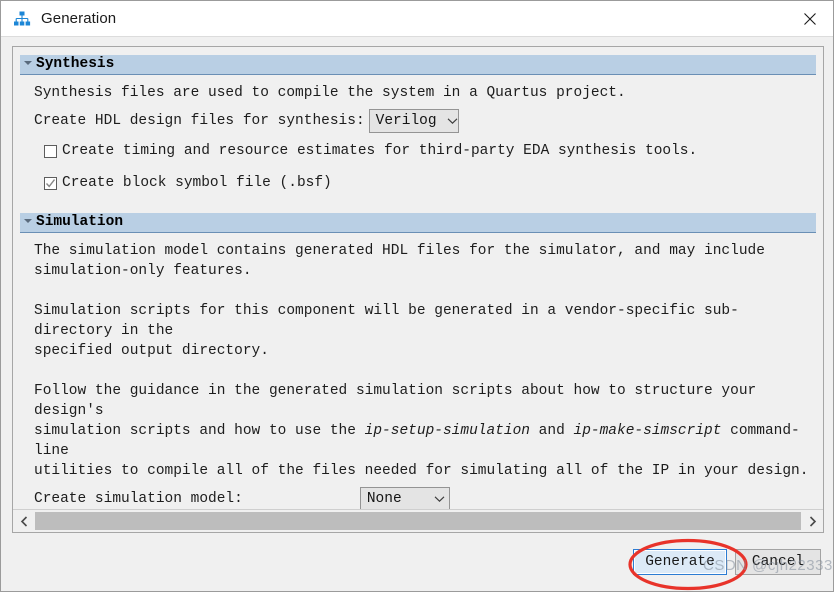 The height and width of the screenshot is (592, 834). I want to click on checkbox-row-block-symbol-file: Create block symbol file (.bsf), so click(418, 183).